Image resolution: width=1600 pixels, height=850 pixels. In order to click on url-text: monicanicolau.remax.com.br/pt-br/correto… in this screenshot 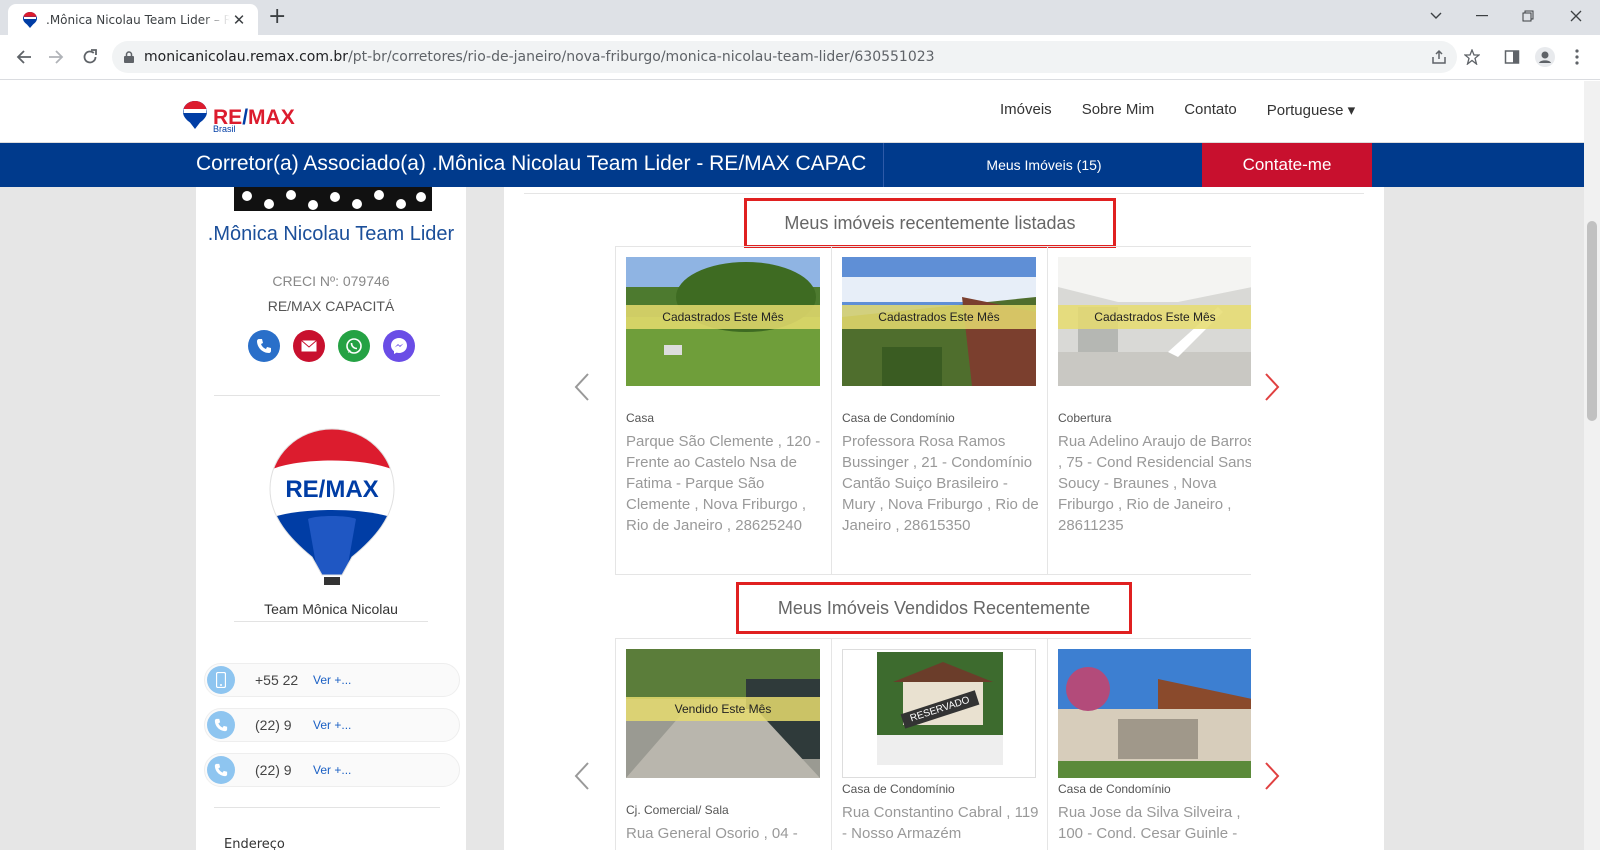, I will do `click(539, 57)`.